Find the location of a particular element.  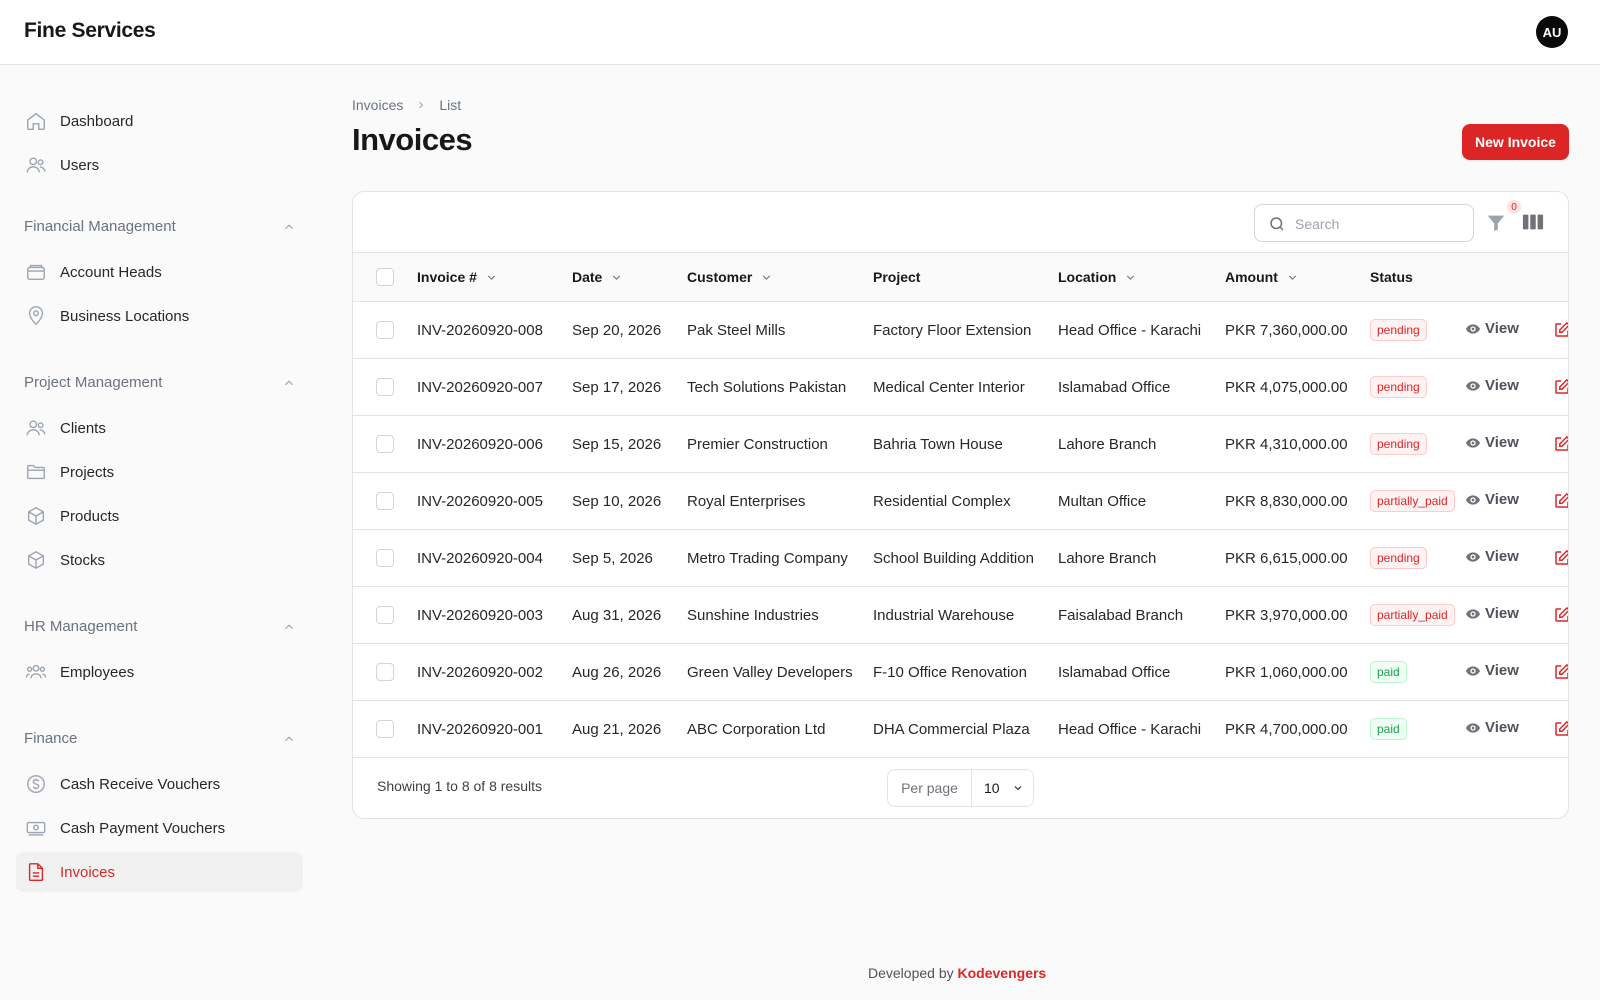

group-project-management: Project Management is located at coordinates (160, 382).